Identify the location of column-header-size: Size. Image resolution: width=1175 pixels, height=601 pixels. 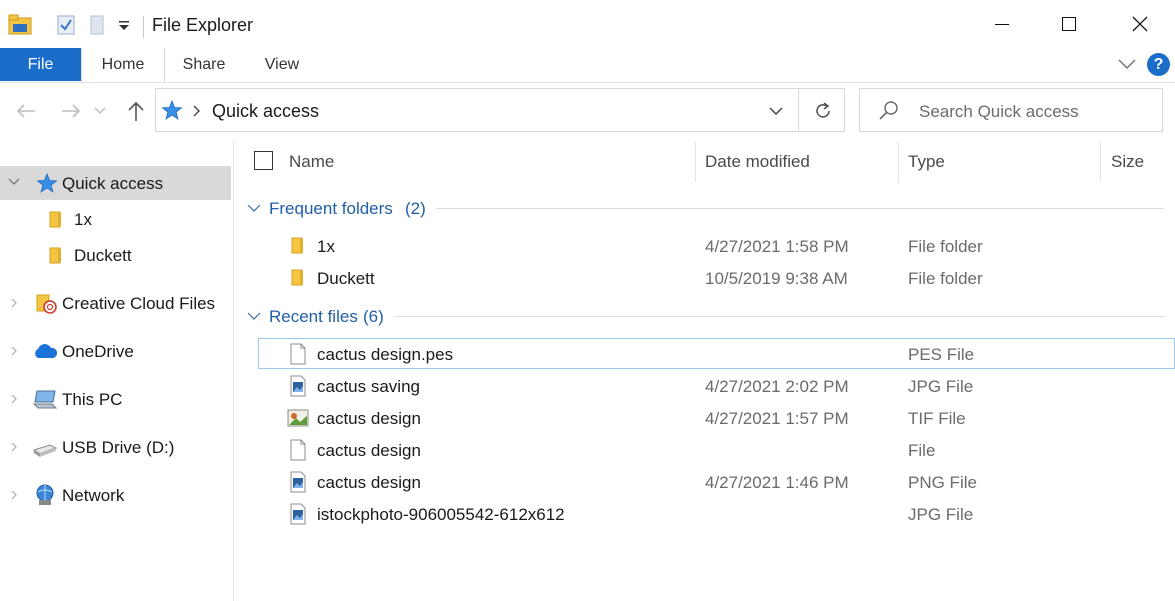
(1127, 162).